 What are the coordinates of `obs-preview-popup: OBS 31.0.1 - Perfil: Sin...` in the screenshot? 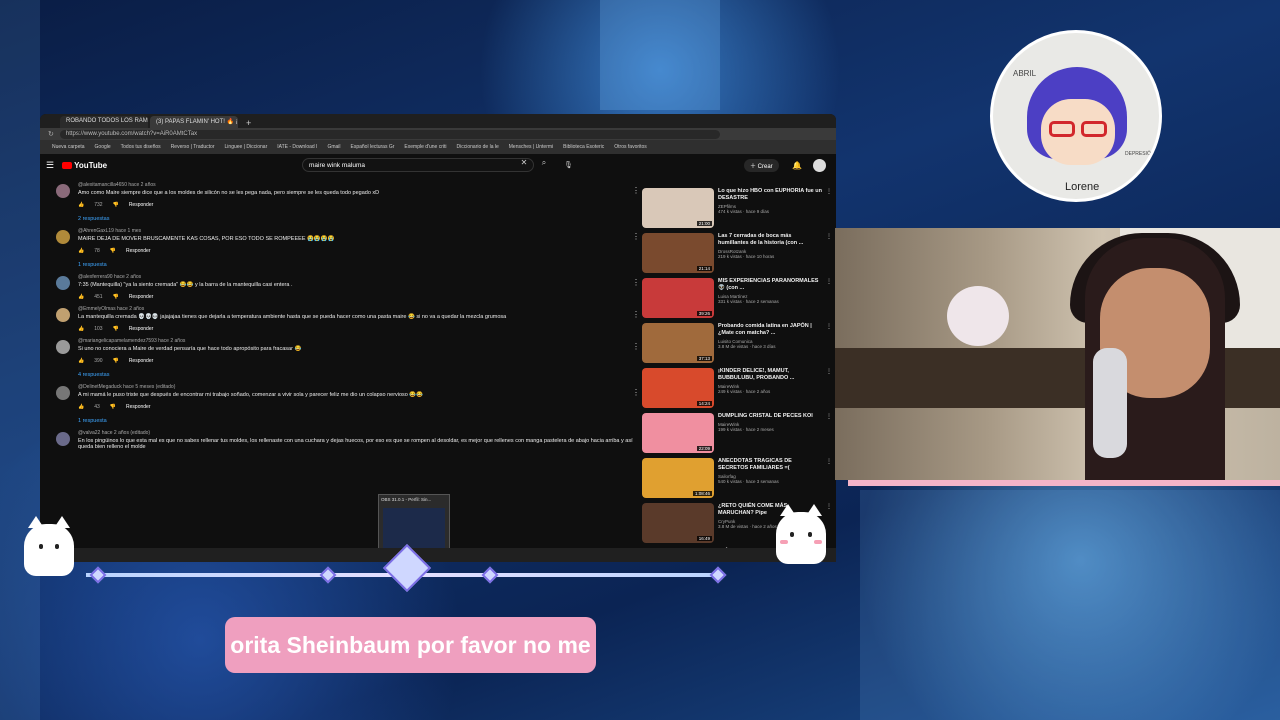 It's located at (414, 523).